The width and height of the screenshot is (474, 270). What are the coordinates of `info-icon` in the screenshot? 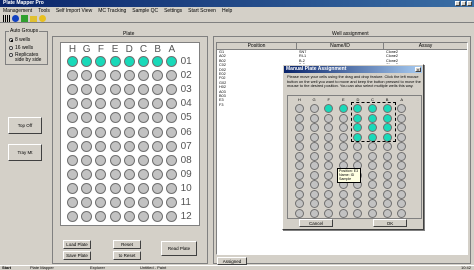 It's located at (15, 18).